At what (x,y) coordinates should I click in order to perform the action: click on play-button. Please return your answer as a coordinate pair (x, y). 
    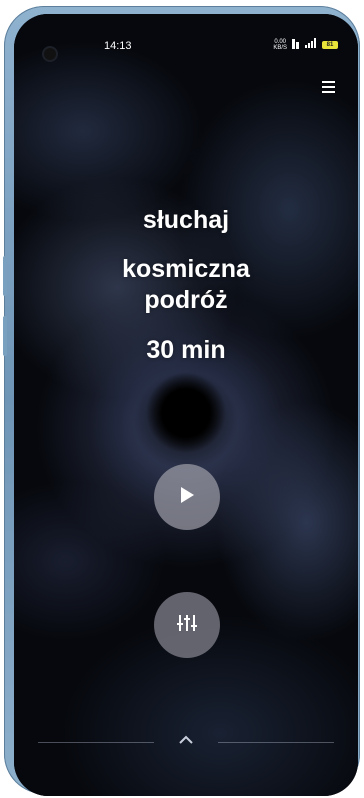
    Looking at the image, I should click on (187, 497).